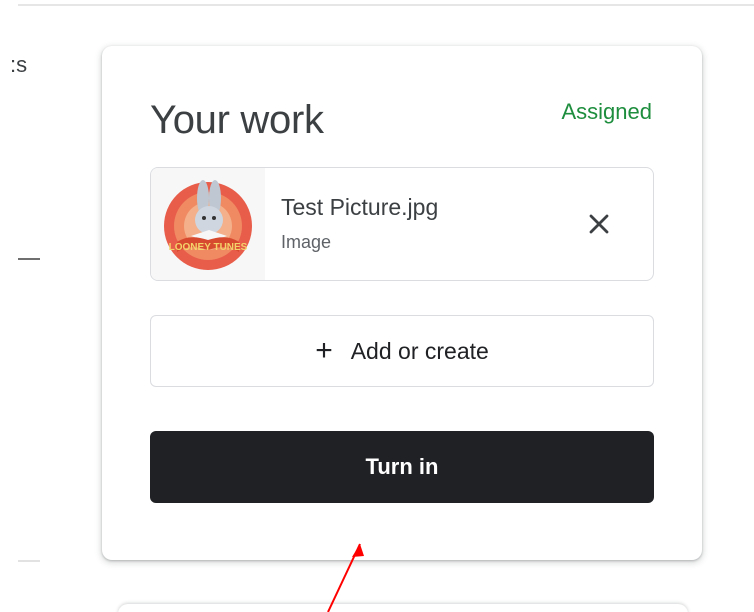 The height and width of the screenshot is (612, 754). I want to click on left-divider-bottom, so click(29, 561).